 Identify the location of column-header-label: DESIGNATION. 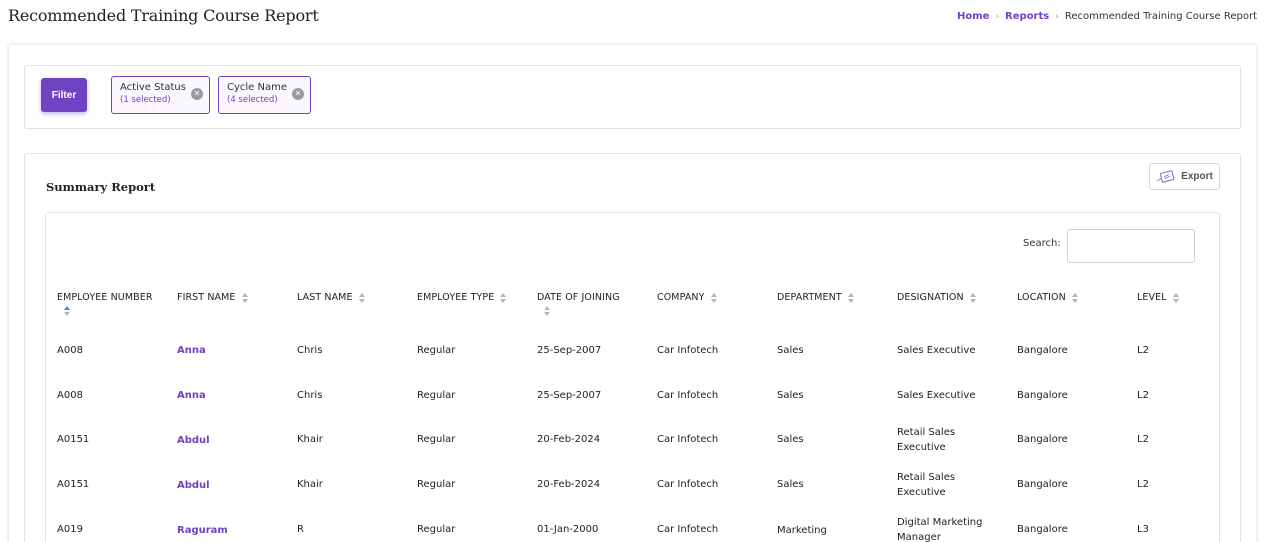
(930, 297).